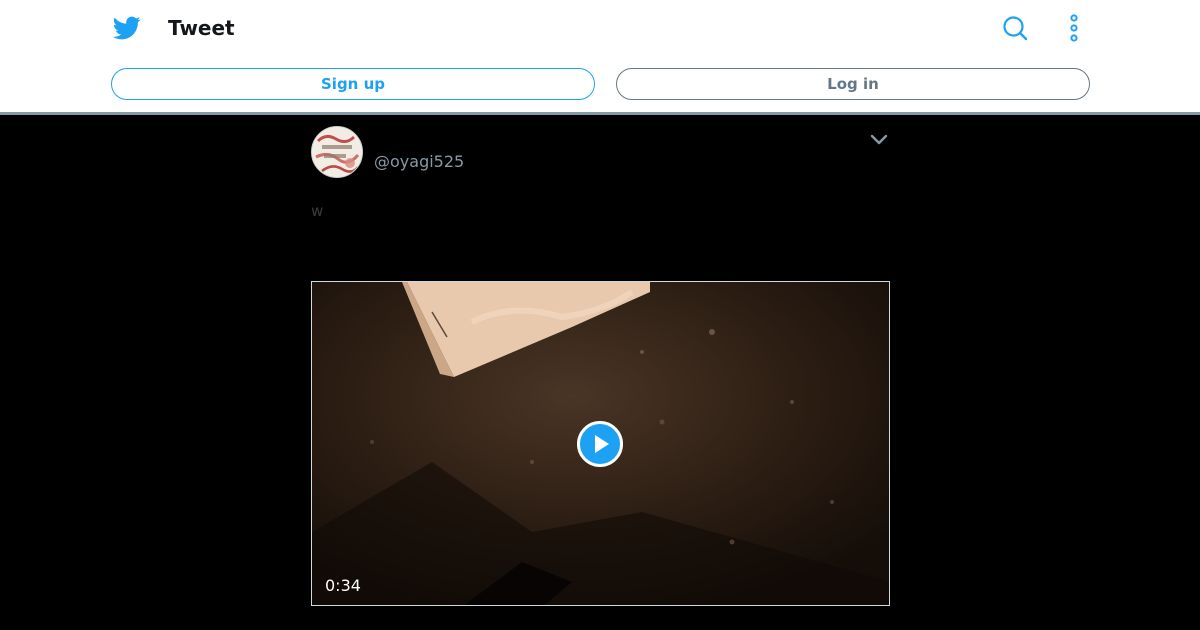 The height and width of the screenshot is (630, 1200). Describe the element at coordinates (419, 162) in the screenshot. I see `user-handle: @oyagi525` at that location.